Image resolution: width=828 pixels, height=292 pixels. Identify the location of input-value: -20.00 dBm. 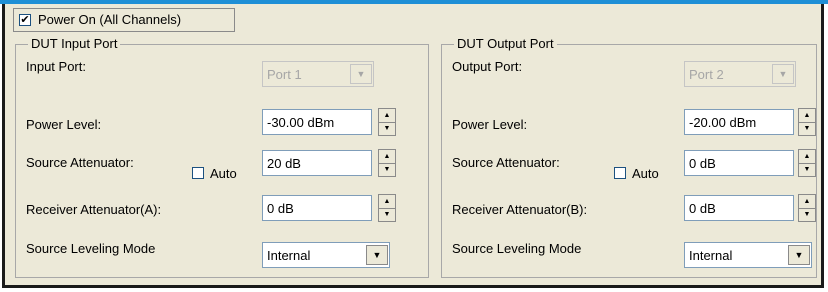
(723, 122).